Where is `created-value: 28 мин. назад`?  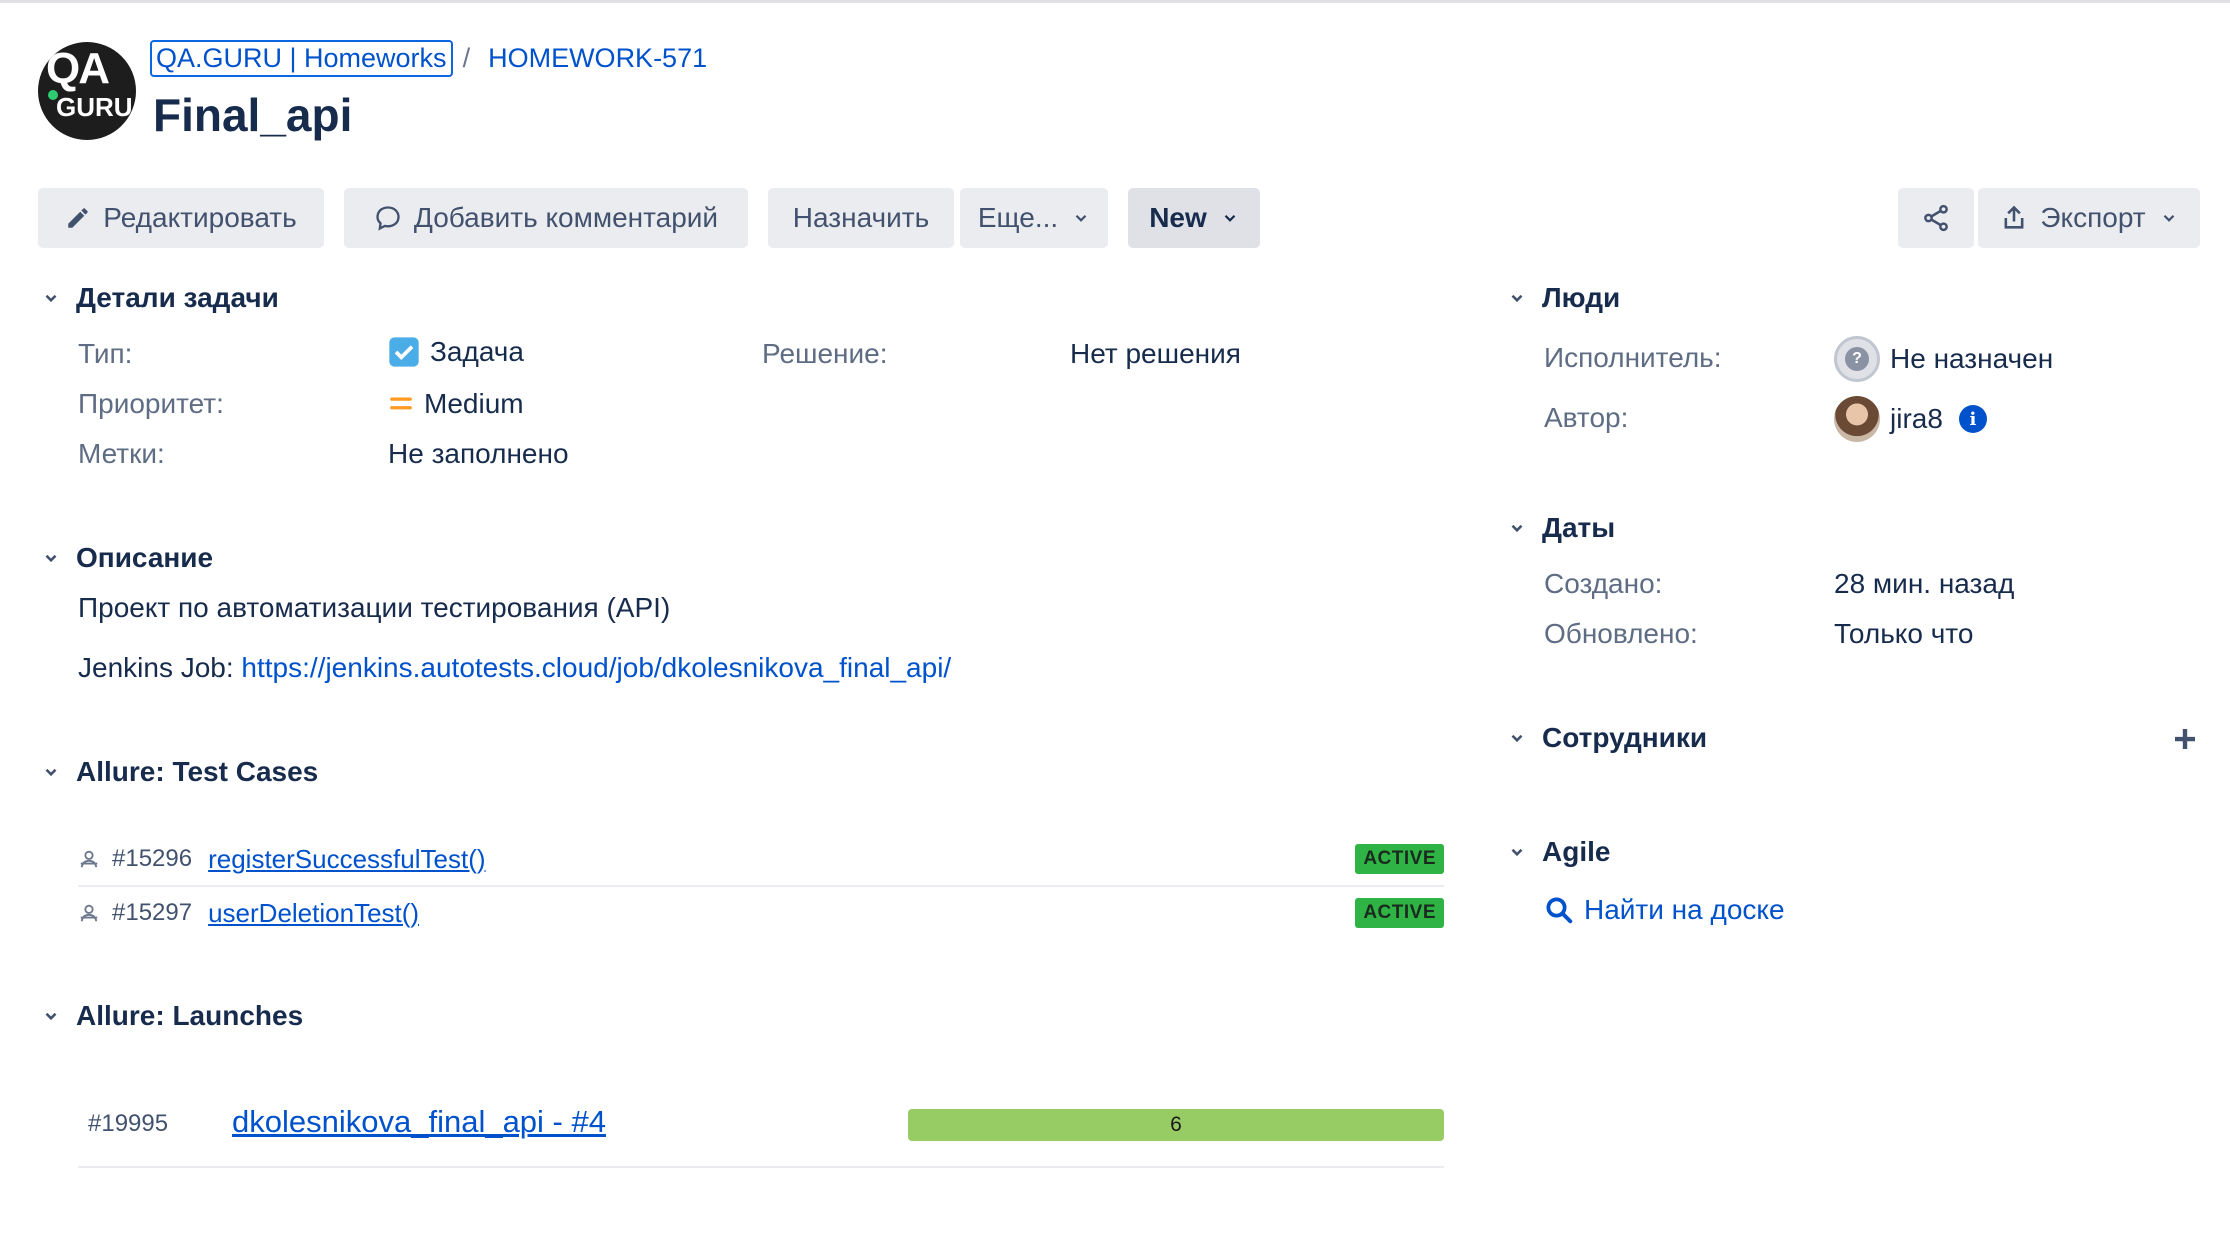 created-value: 28 мин. назад is located at coordinates (1924, 583).